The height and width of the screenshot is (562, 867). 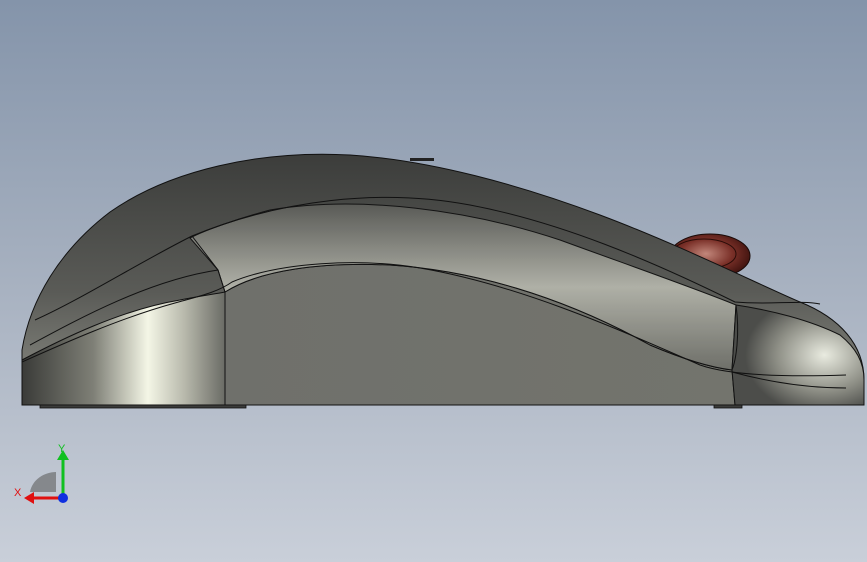 What do you see at coordinates (728, 406) in the screenshot?
I see `rear-foot` at bounding box center [728, 406].